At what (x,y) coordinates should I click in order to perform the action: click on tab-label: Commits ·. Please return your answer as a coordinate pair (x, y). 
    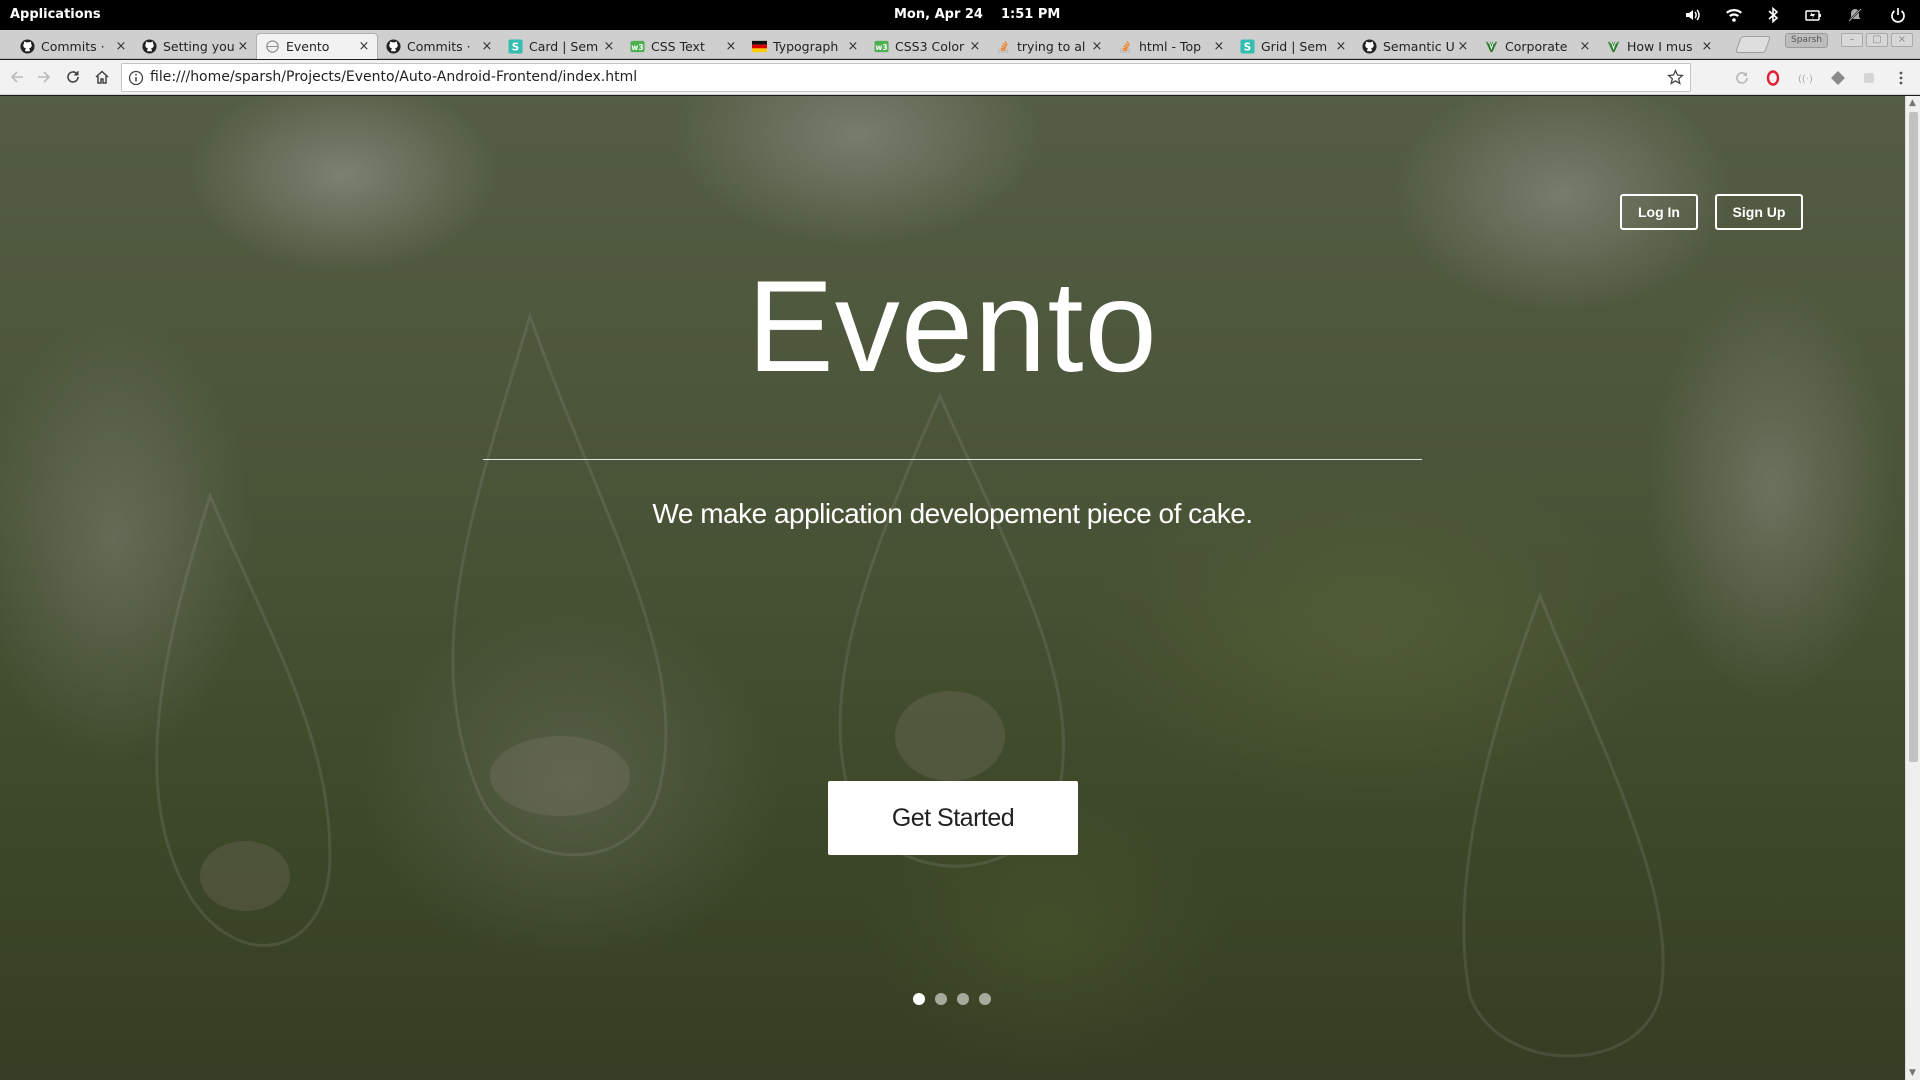
    Looking at the image, I should click on (439, 46).